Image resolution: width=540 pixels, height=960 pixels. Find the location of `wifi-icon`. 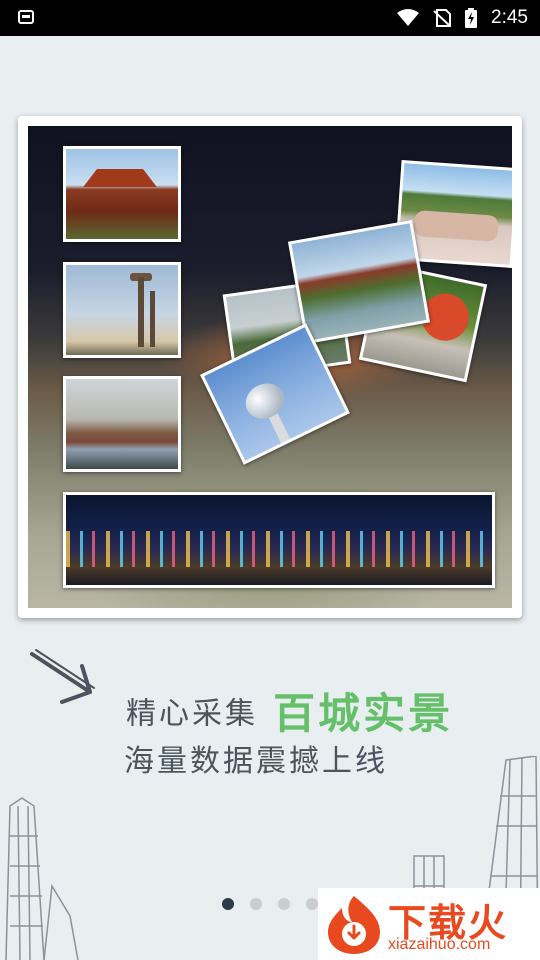

wifi-icon is located at coordinates (408, 17).